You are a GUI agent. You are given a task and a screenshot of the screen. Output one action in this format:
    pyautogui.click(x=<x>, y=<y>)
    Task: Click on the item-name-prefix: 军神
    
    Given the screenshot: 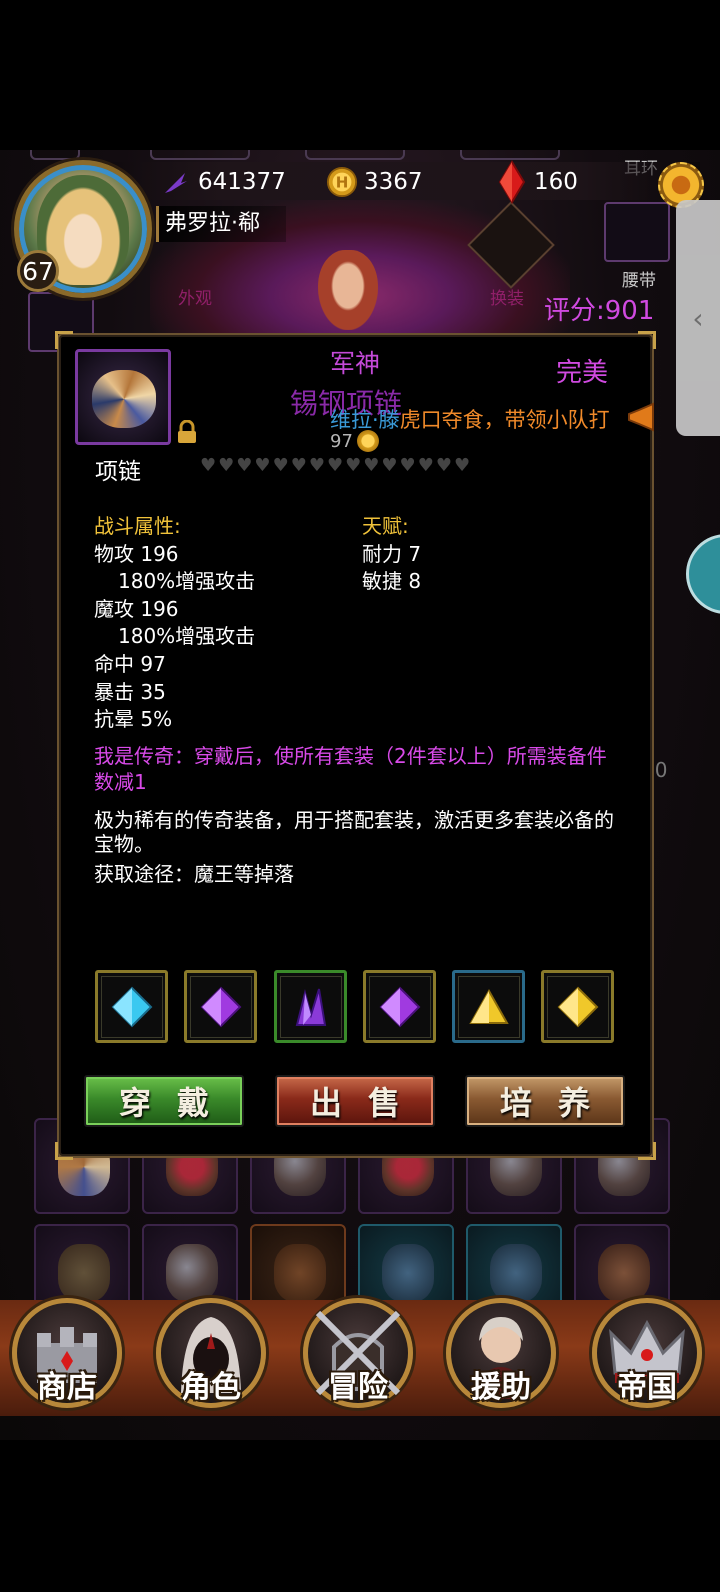 What is the action you would take?
    pyautogui.click(x=354, y=363)
    